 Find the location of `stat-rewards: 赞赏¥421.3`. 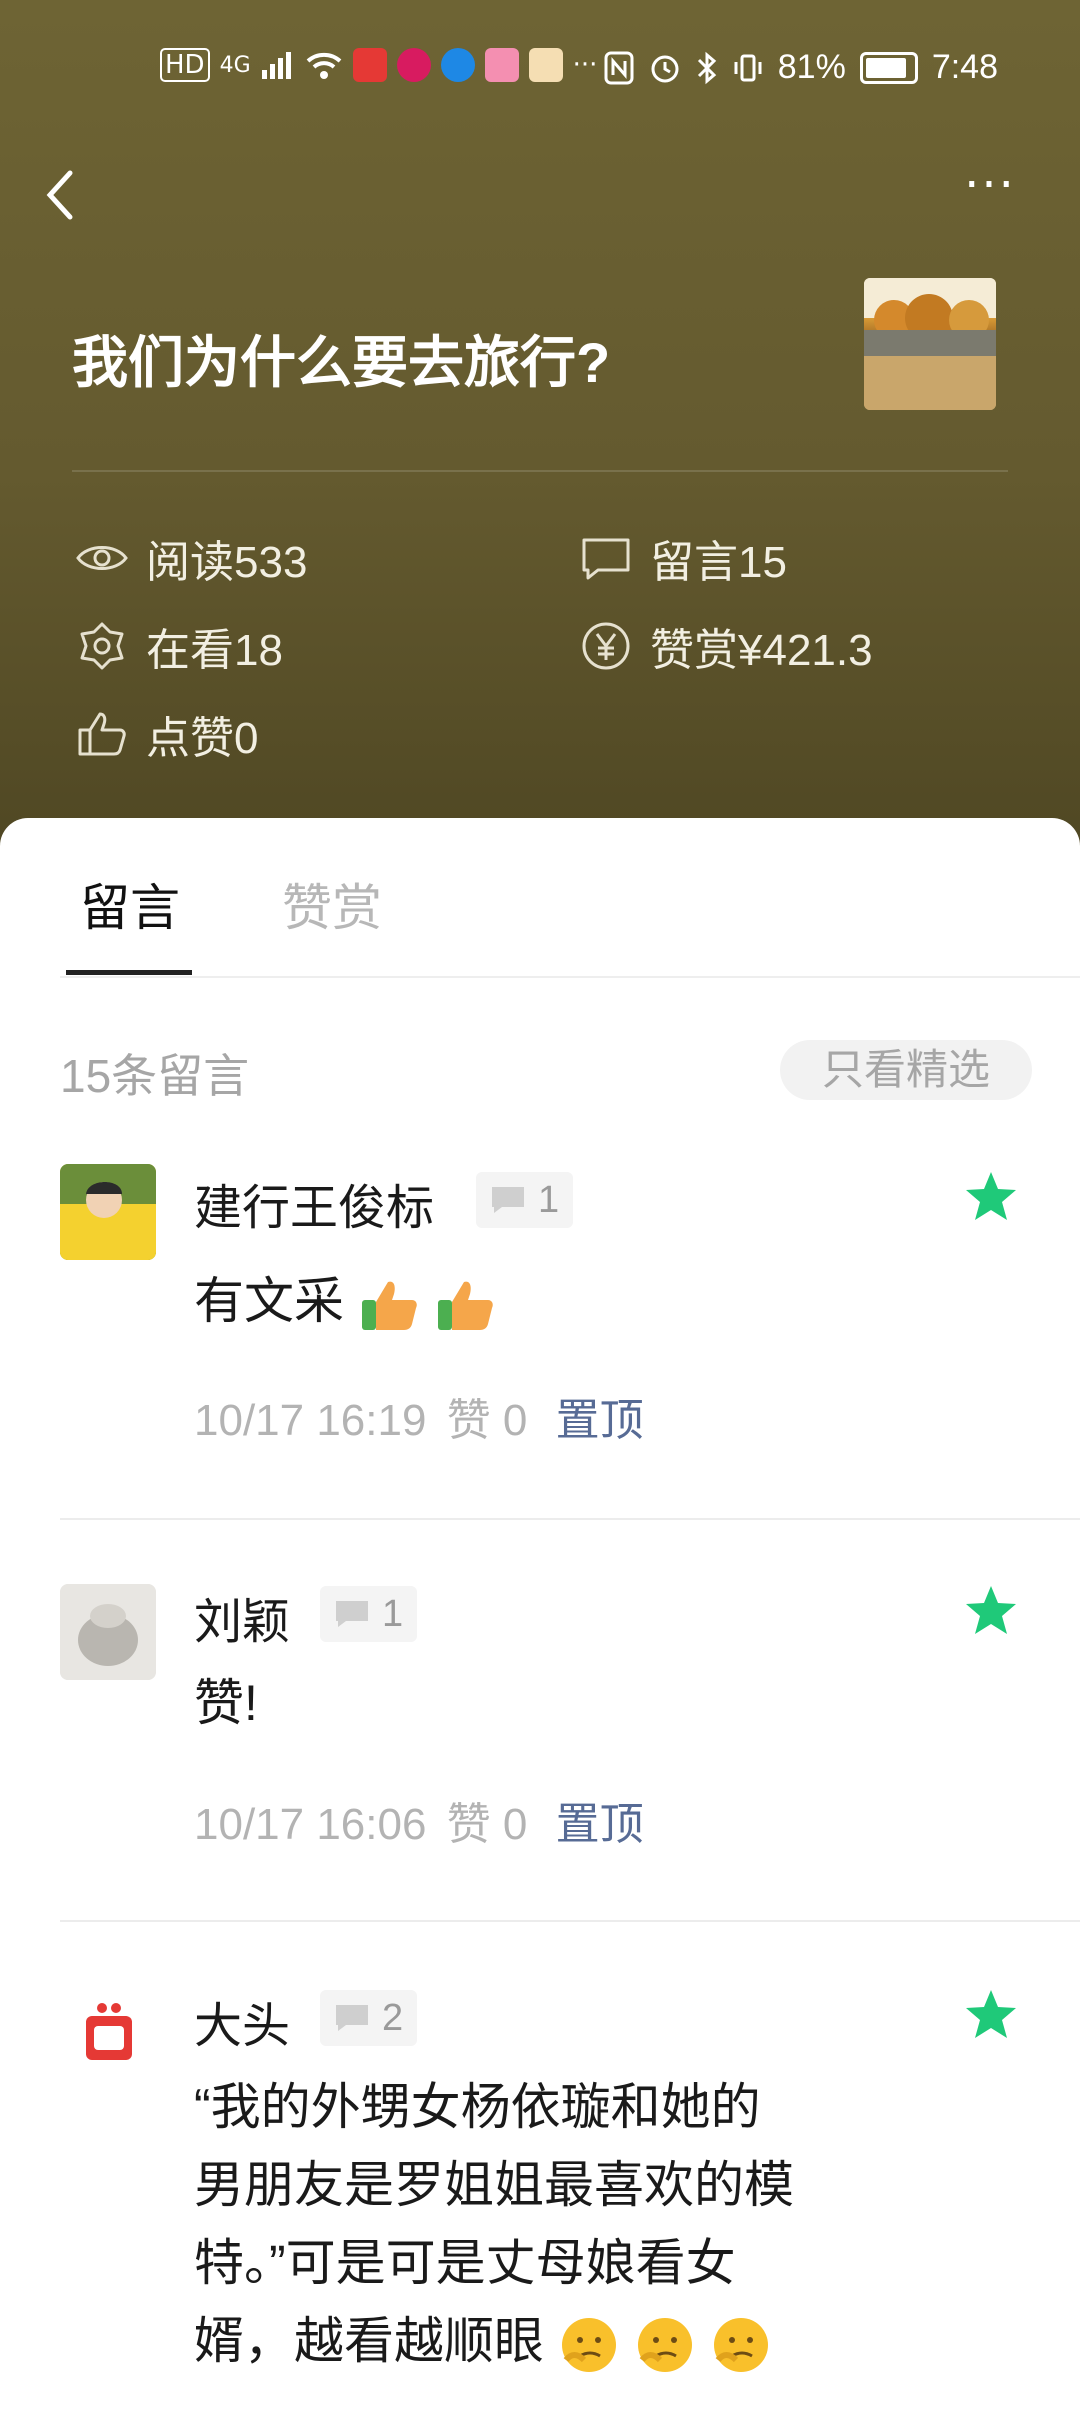

stat-rewards: 赞赏¥421.3 is located at coordinates (725, 646).